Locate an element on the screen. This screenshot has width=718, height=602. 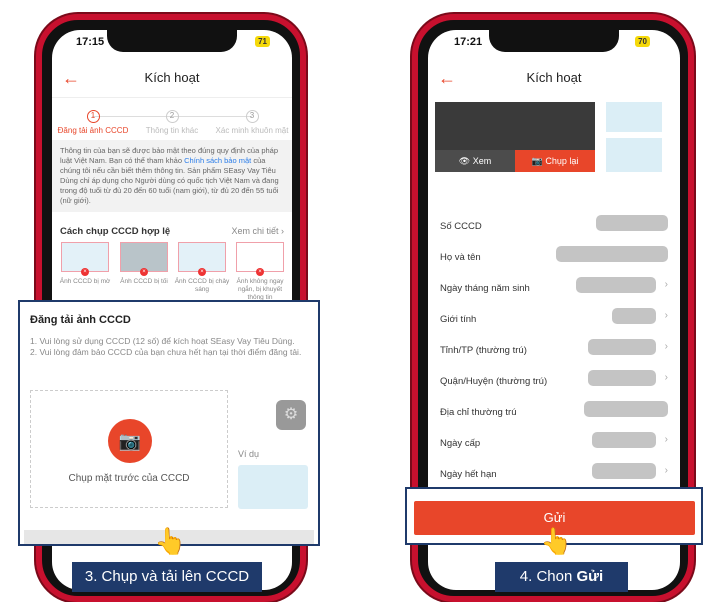
step-2: 2 Thông tin khác is located at coordinates (172, 122).